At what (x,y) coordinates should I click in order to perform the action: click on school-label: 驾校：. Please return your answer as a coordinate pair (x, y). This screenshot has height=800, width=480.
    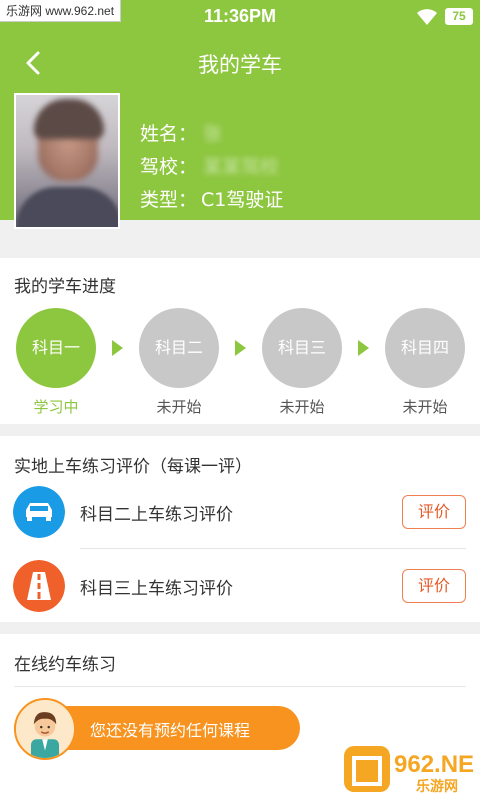
    Looking at the image, I should click on (169, 167).